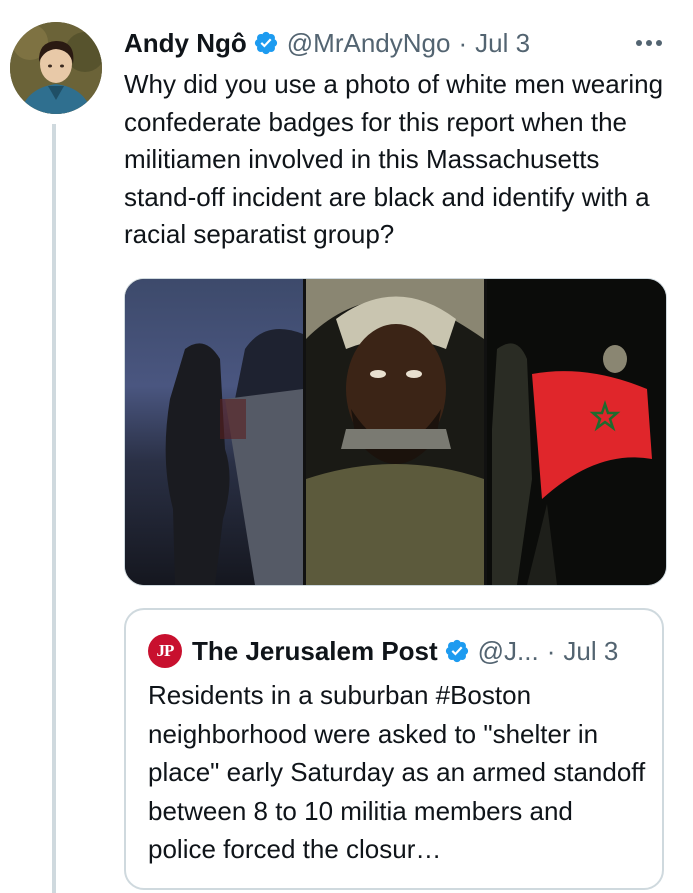  I want to click on quoted-tweet-date: Jul 3, so click(590, 651).